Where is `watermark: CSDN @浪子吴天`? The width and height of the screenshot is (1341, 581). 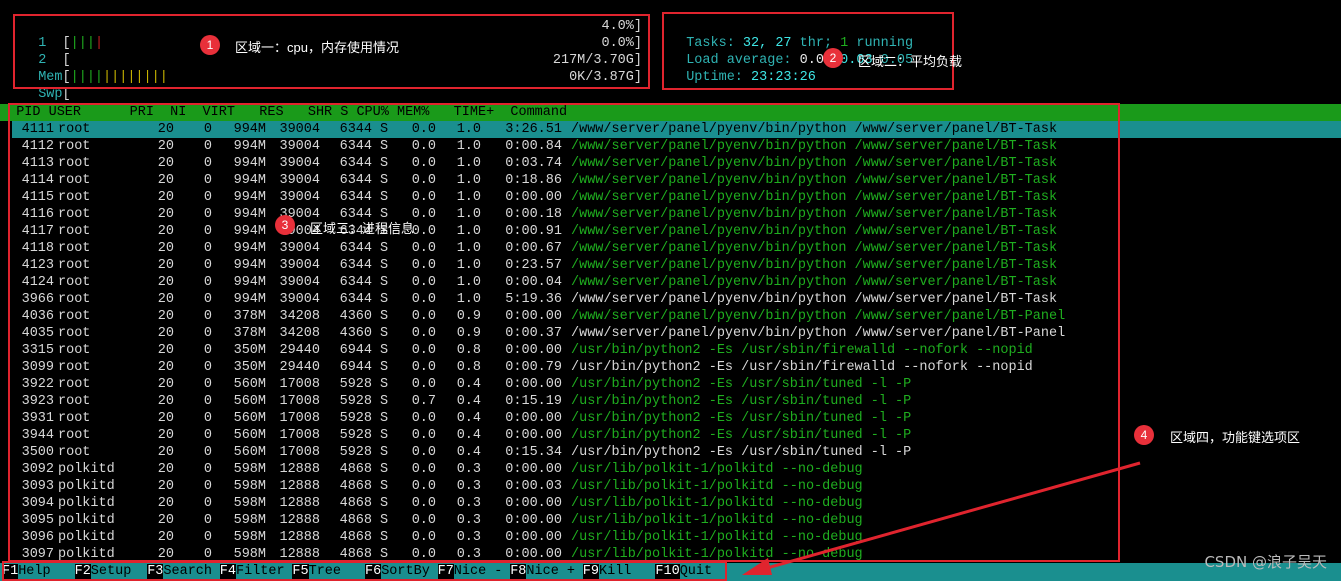
watermark: CSDN @浪子吴天 is located at coordinates (1265, 562).